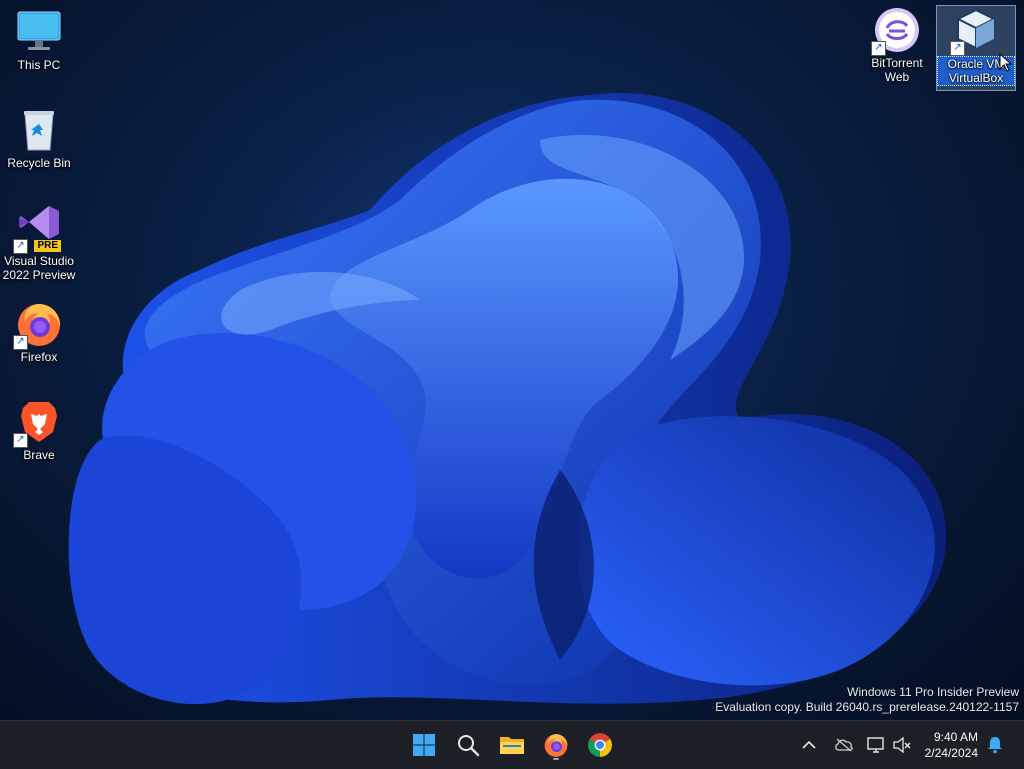  I want to click on volume-muted-icon, so click(902, 745).